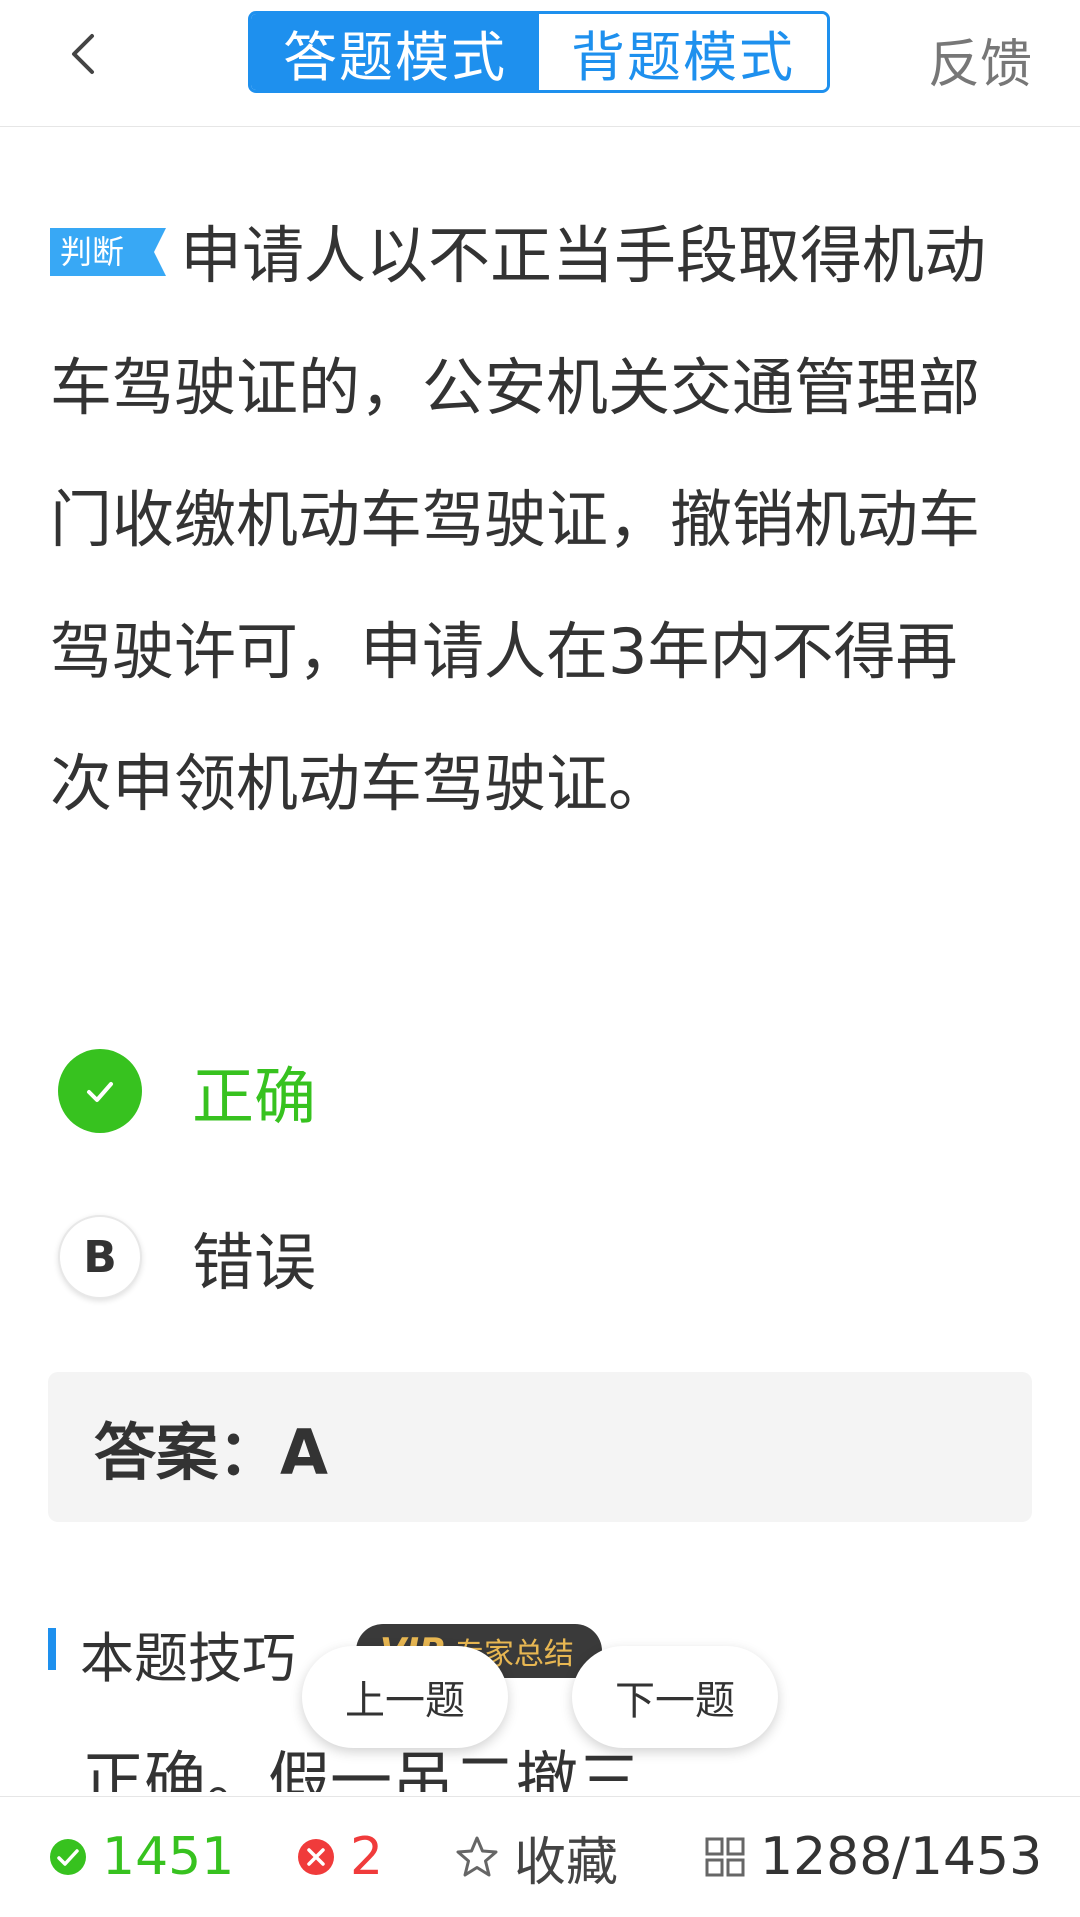  Describe the element at coordinates (408, 1257) in the screenshot. I see `option-b: B 错误` at that location.